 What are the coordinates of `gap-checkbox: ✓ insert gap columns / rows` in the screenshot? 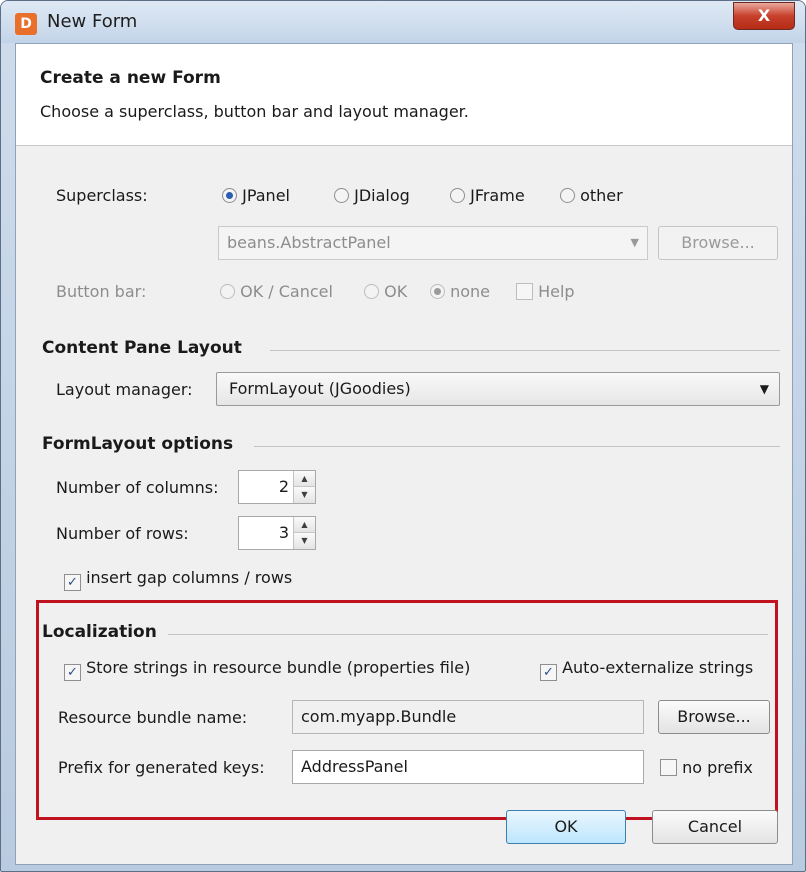 It's located at (178, 579).